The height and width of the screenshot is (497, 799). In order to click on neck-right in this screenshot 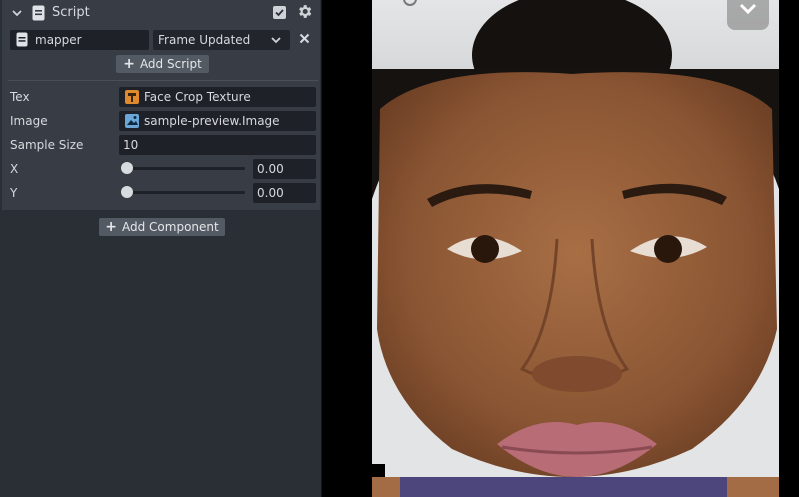, I will do `click(753, 487)`.